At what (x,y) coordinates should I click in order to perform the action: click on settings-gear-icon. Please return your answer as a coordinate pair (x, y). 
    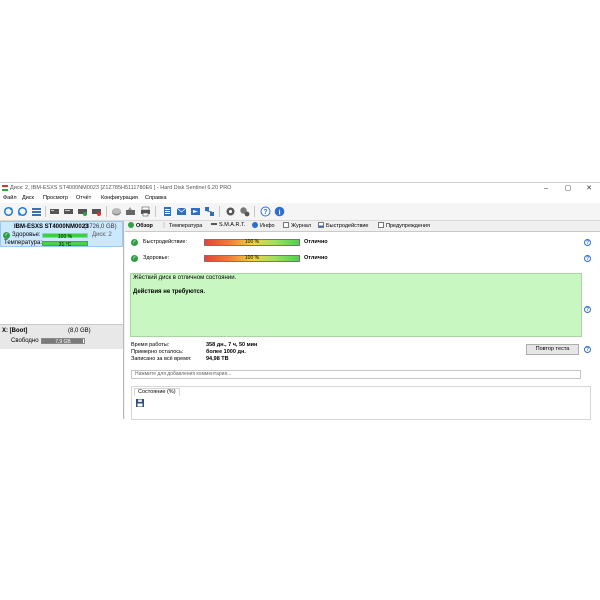
    Looking at the image, I should click on (230, 211).